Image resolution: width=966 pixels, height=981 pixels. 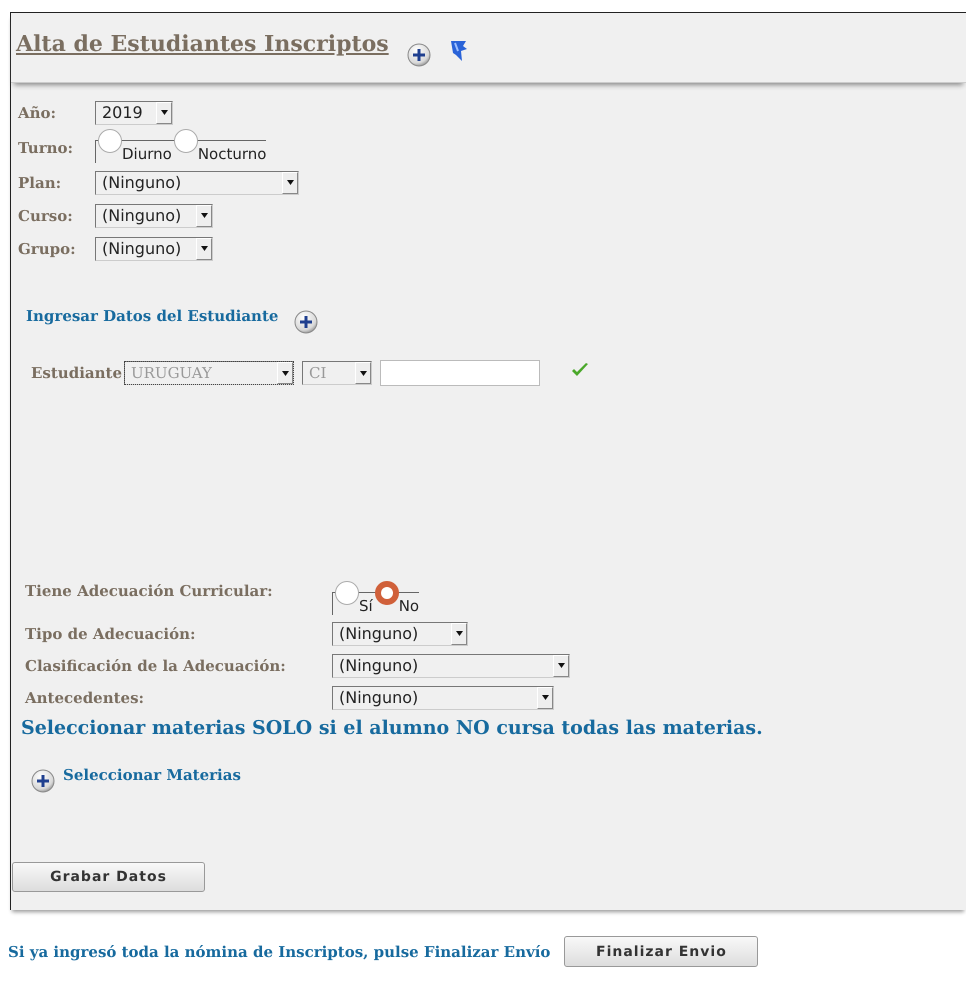 I want to click on document-number-field, so click(x=460, y=373).